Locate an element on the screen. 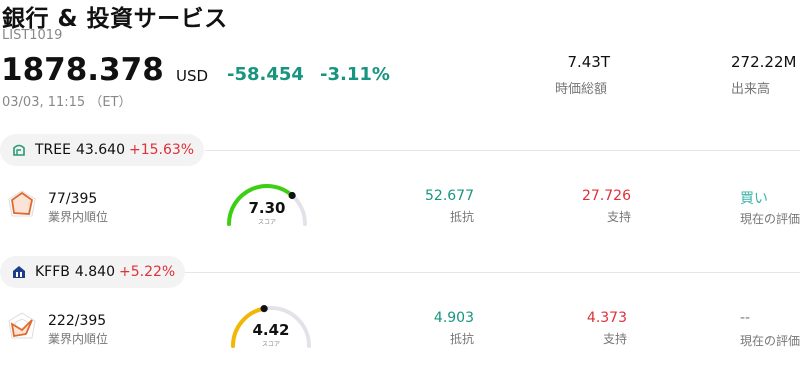  price-change: -58.454 is located at coordinates (265, 74).